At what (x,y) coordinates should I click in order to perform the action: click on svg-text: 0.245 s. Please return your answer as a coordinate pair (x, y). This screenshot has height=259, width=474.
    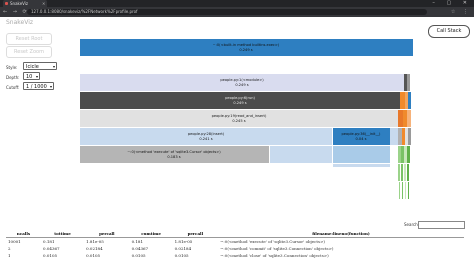
    Looking at the image, I should click on (238, 121).